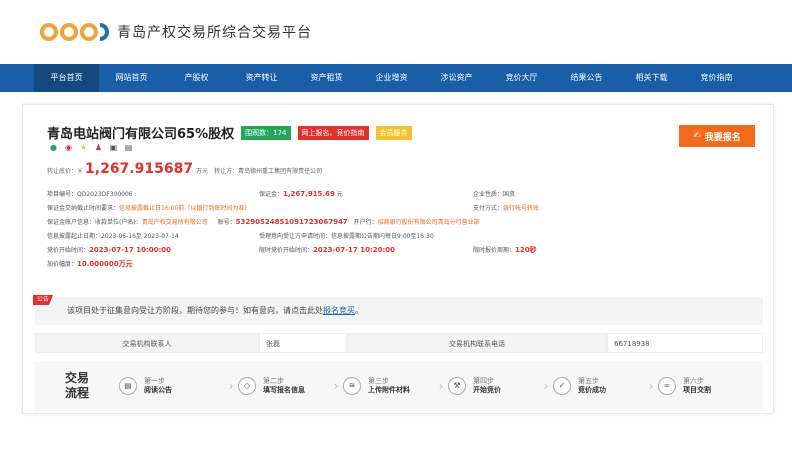 This screenshot has height=449, width=792. I want to click on enterprise-type: 企业性质：国资, so click(494, 194).